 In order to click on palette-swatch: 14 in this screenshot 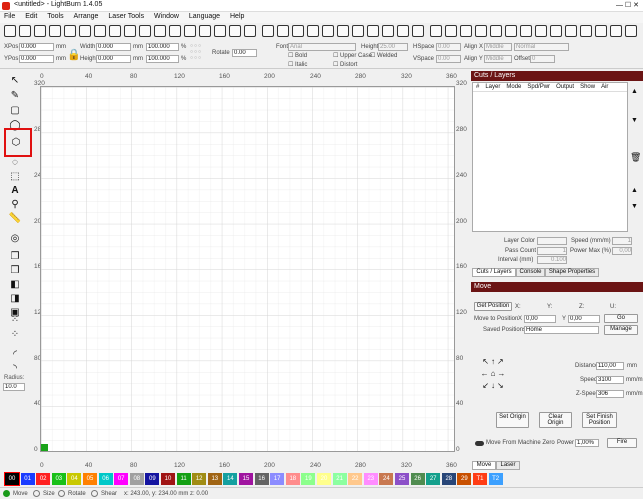, I will do `click(230, 479)`.